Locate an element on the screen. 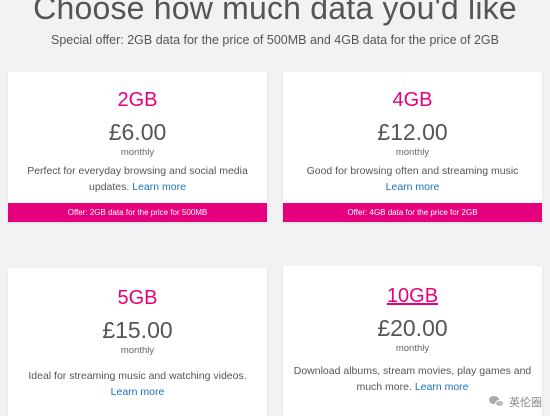 The height and width of the screenshot is (416, 550). plan-name: 2GB is located at coordinates (137, 100).